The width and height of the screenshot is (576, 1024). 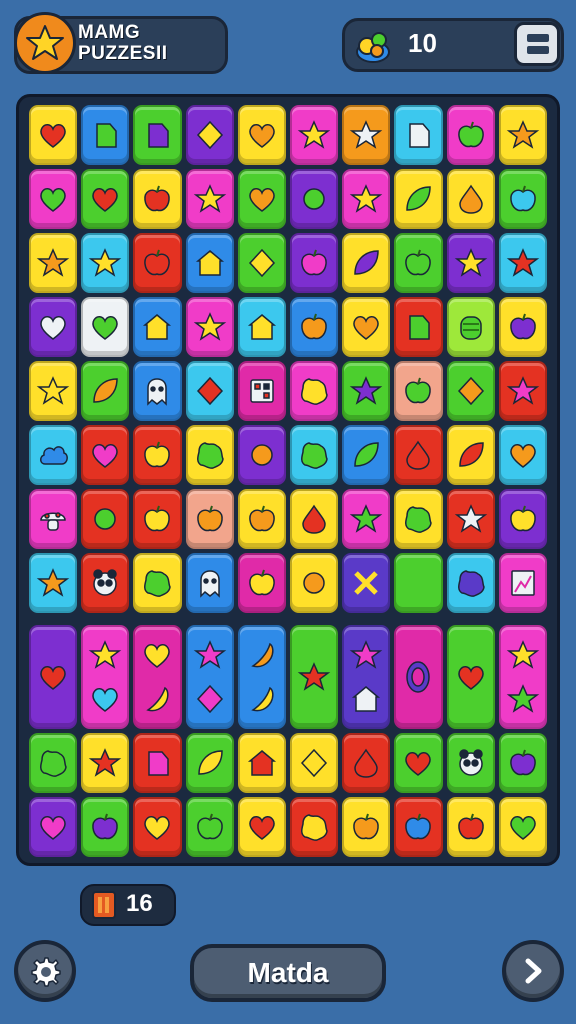 I want to click on board-tile-r5-c6, so click(x=366, y=455).